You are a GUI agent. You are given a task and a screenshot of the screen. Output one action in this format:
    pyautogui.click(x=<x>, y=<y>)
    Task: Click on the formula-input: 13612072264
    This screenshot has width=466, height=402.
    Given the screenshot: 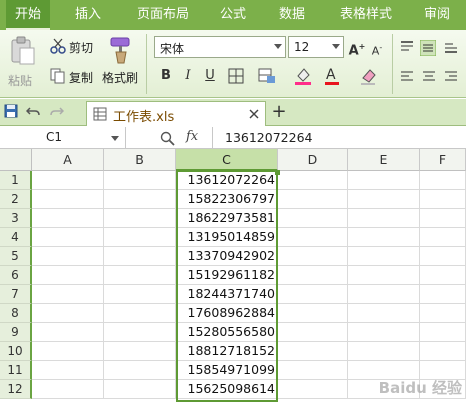 What is the action you would take?
    pyautogui.click(x=339, y=138)
    